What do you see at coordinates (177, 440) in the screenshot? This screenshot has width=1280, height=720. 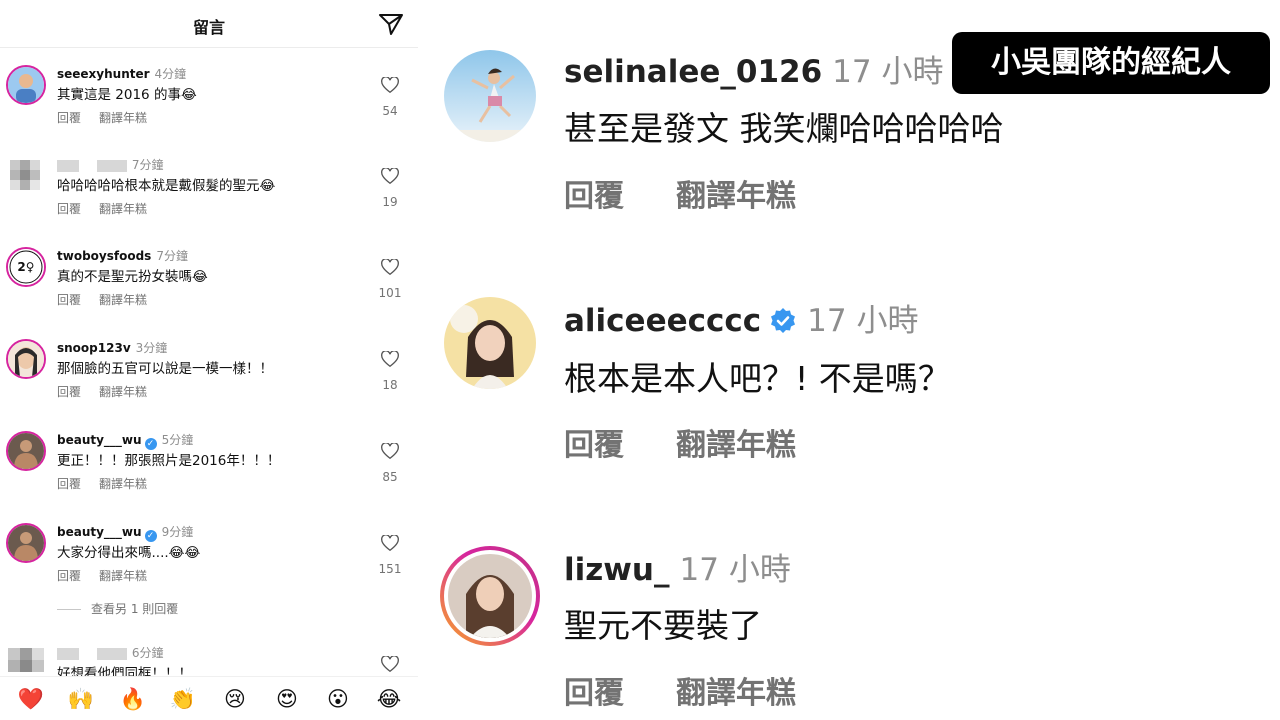 I see `comment-time: 5分鐘` at bounding box center [177, 440].